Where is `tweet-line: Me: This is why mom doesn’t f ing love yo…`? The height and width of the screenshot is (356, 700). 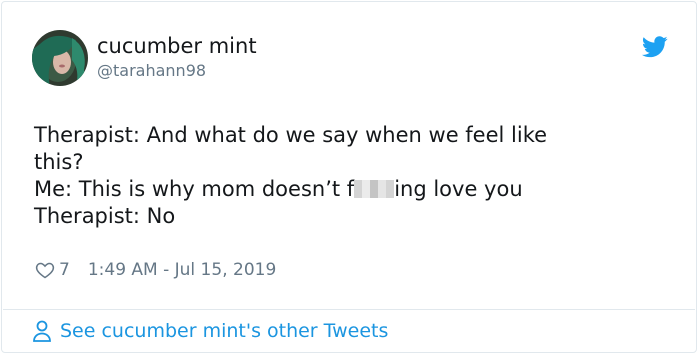
tweet-line: Me: This is why mom doesn’t f ing love yo… is located at coordinates (354, 189).